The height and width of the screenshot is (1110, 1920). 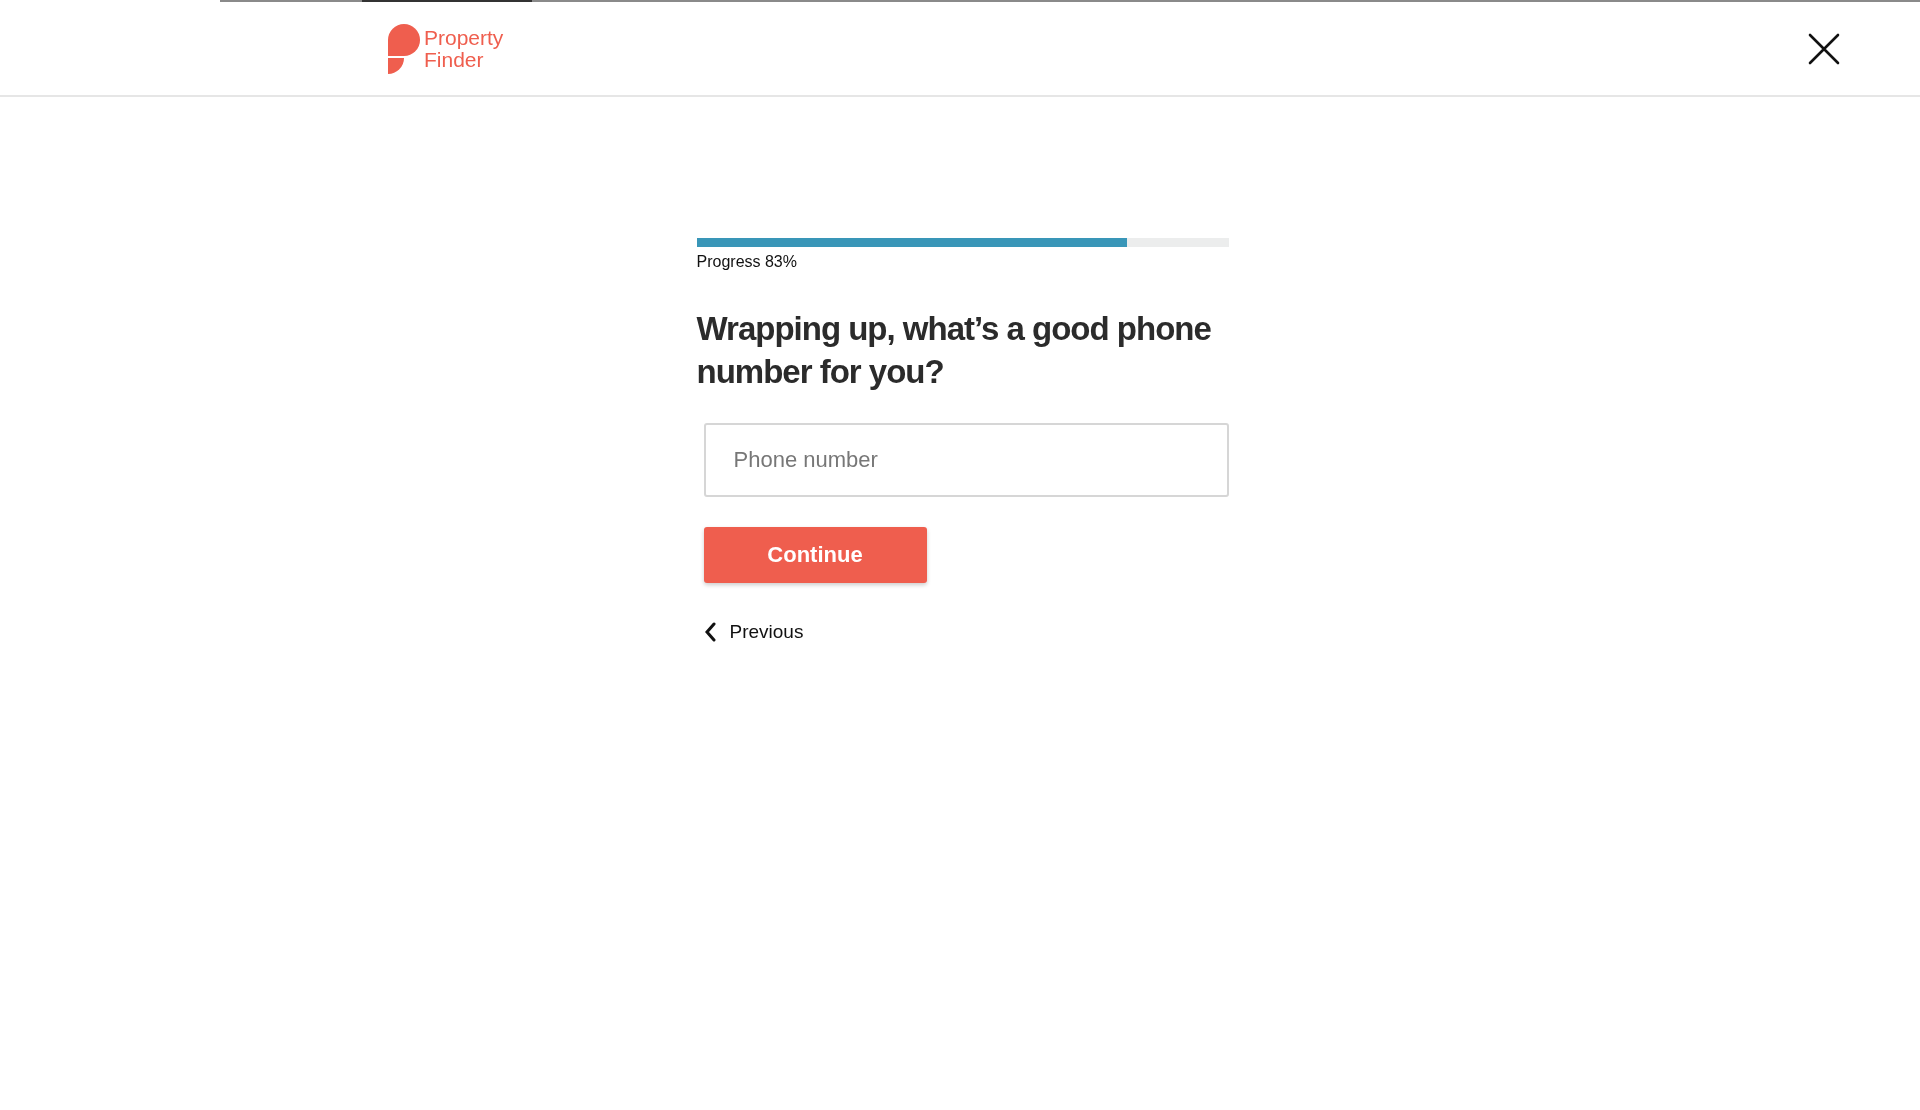 I want to click on logo-icon, so click(x=404, y=48).